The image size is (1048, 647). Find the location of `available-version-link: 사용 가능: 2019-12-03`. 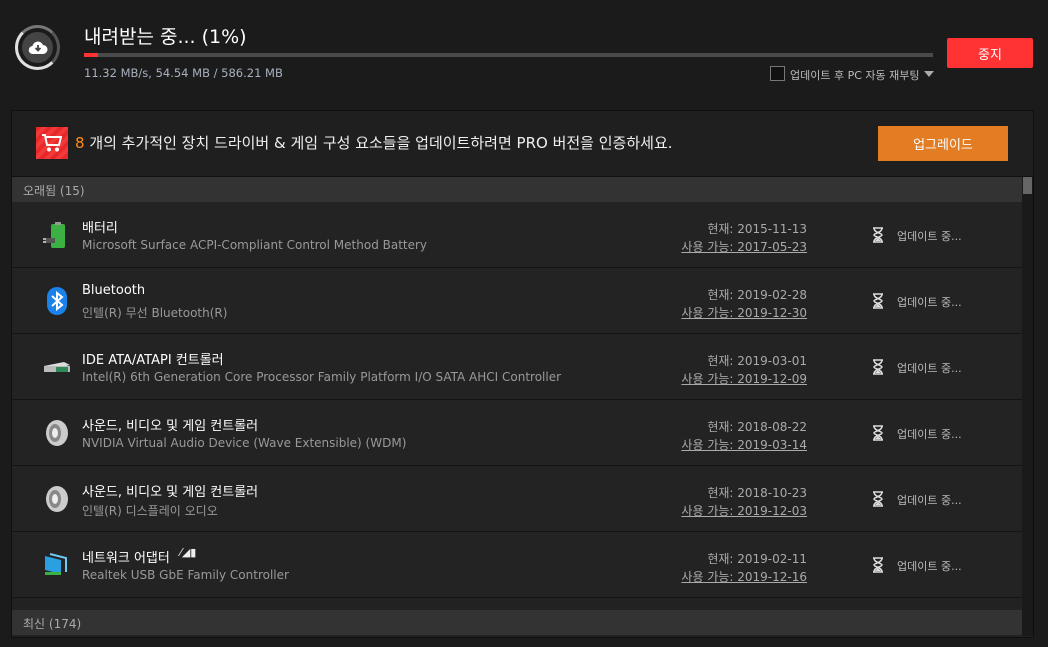

available-version-link: 사용 가능: 2019-12-03 is located at coordinates (744, 510).